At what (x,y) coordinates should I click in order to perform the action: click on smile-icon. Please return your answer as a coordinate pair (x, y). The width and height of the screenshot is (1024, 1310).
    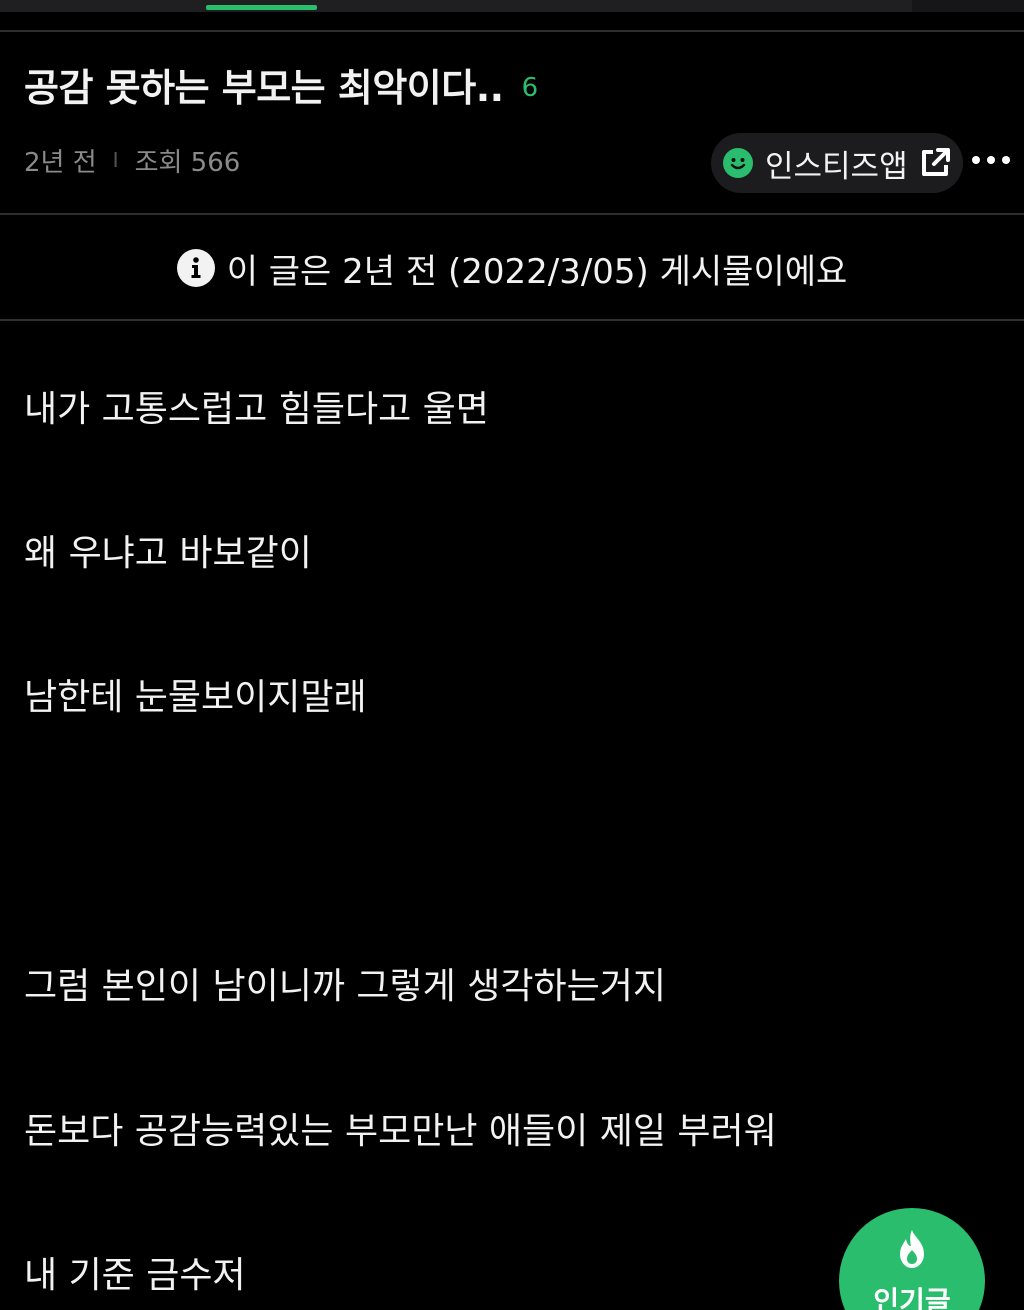
    Looking at the image, I should click on (738, 163).